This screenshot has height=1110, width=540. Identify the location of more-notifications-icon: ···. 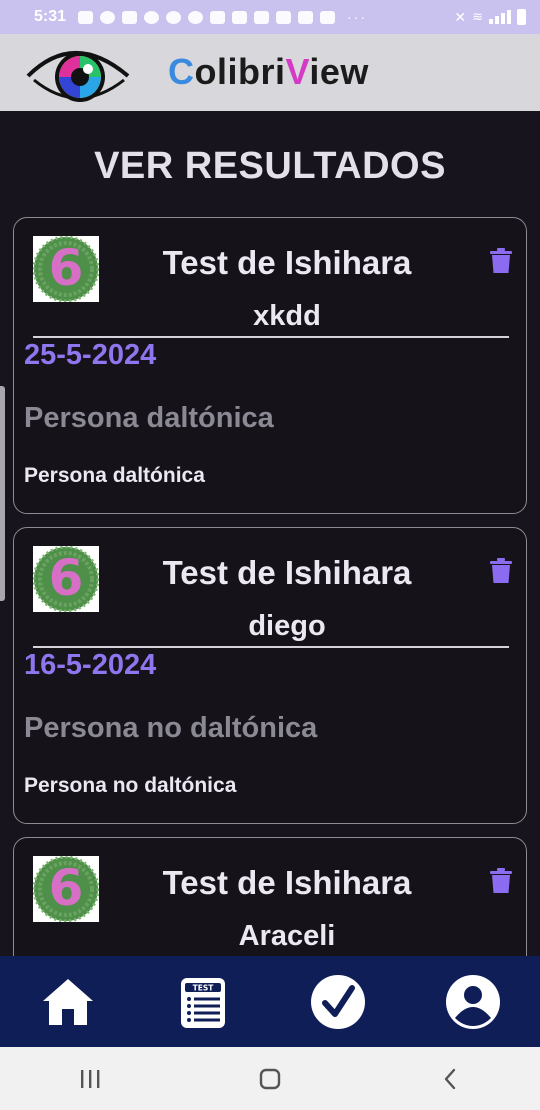
(357, 17).